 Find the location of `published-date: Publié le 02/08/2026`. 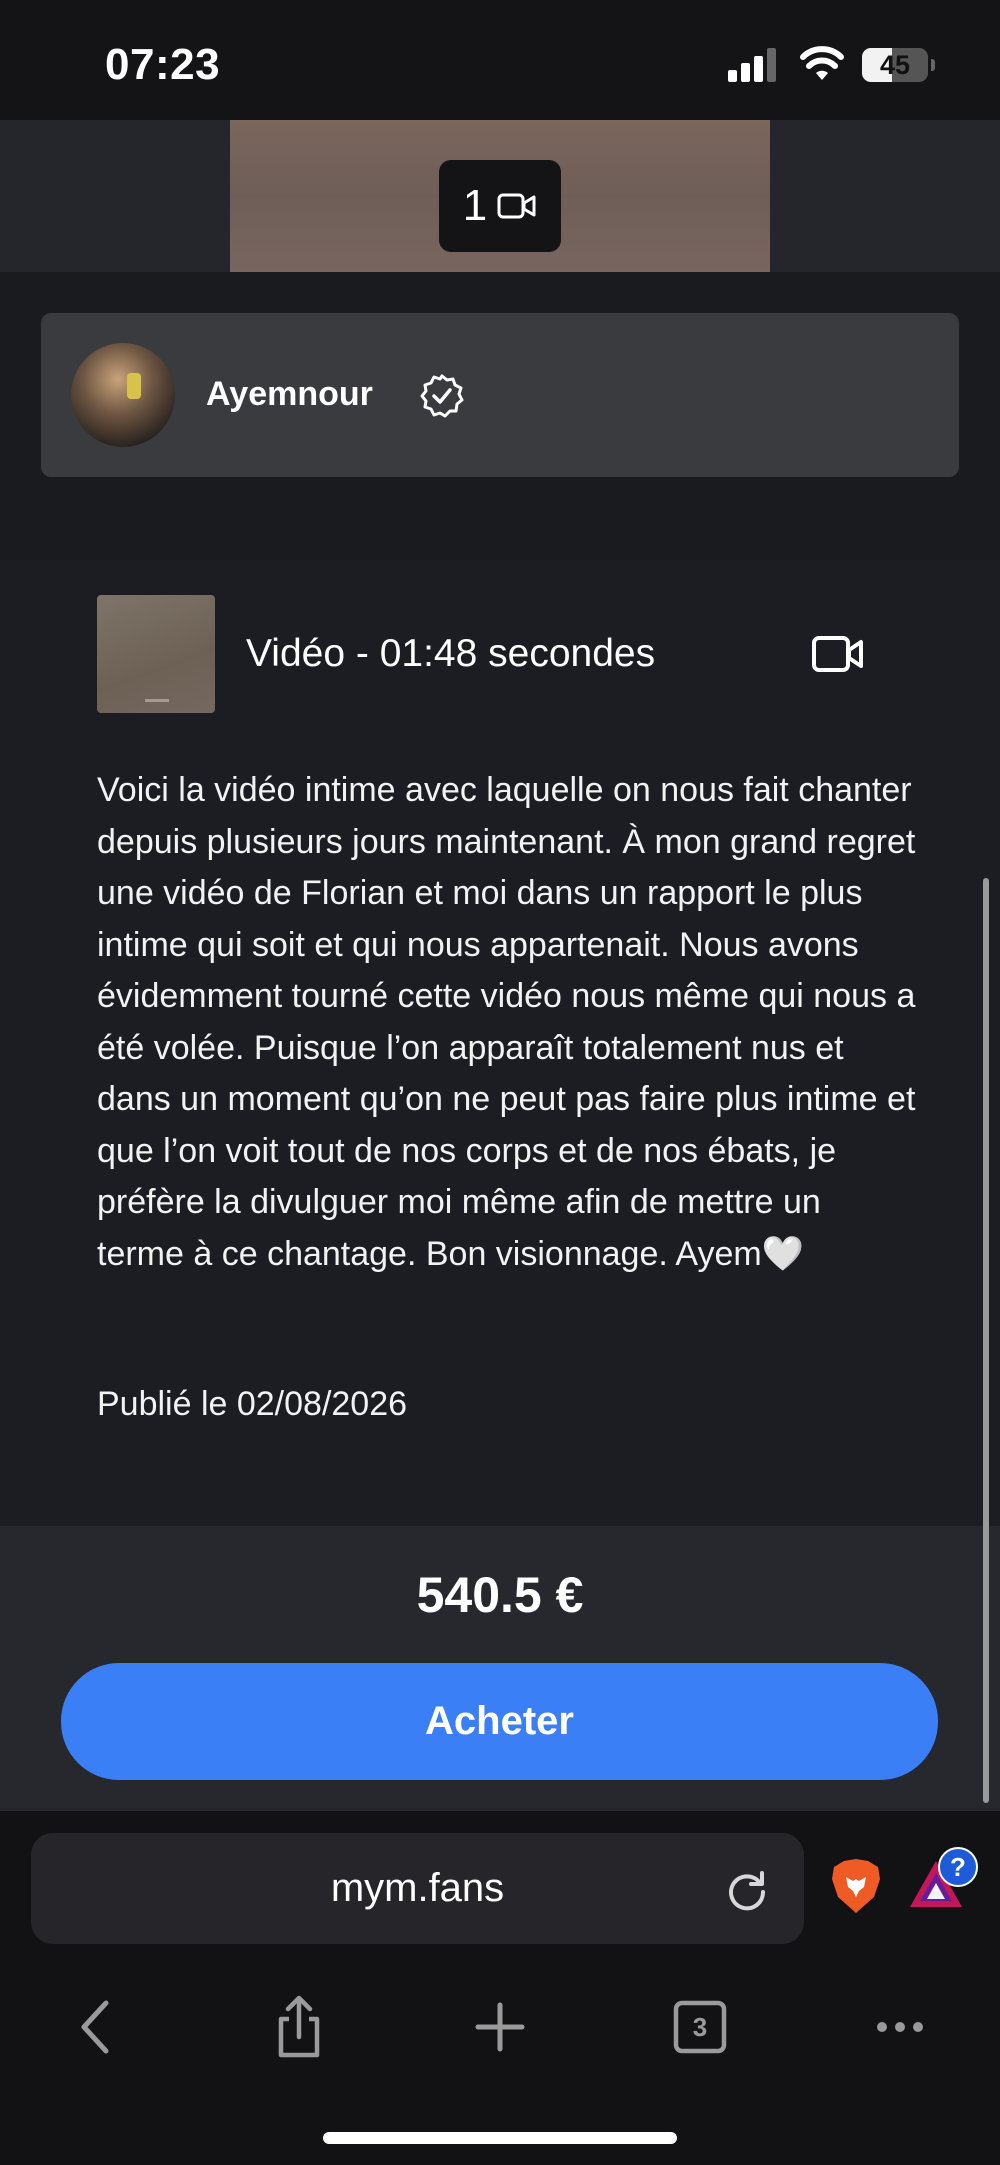

published-date: Publié le 02/08/2026 is located at coordinates (252, 1404).